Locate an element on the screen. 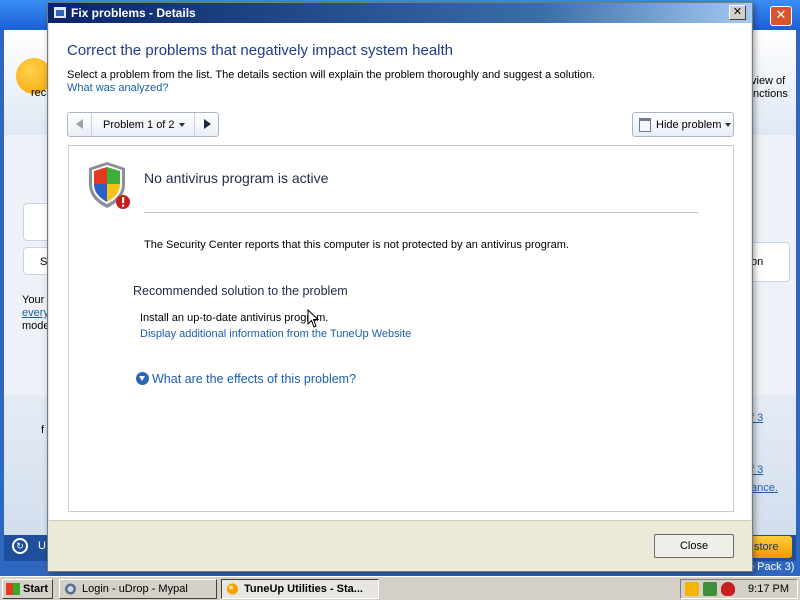 This screenshot has width=800, height=600. system-tray: 9:17 PM is located at coordinates (739, 589).